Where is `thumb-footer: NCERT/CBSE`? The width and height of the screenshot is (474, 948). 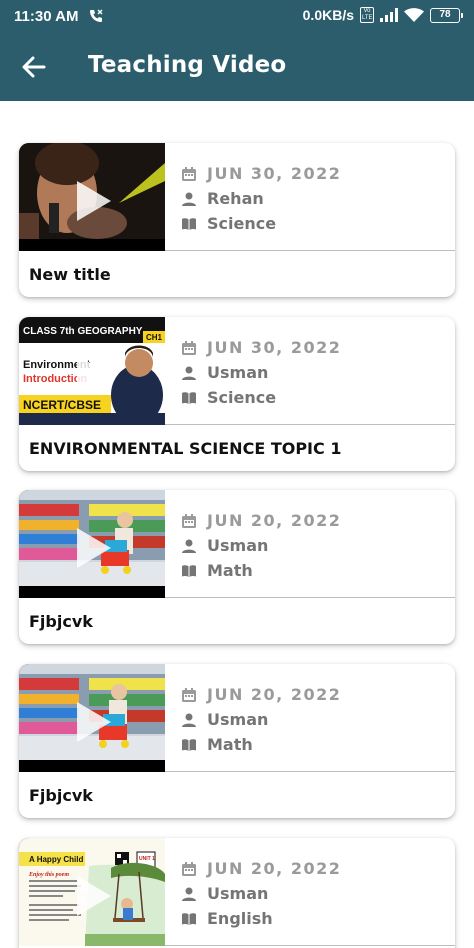 thumb-footer: NCERT/CBSE is located at coordinates (62, 405).